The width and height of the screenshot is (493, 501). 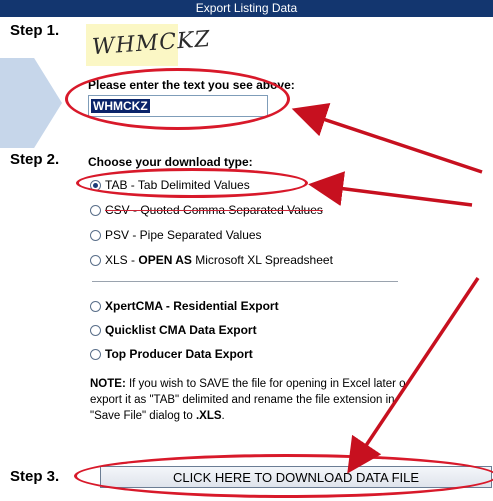 What do you see at coordinates (413, 375) in the screenshot?
I see `arrow-to-download-icon` at bounding box center [413, 375].